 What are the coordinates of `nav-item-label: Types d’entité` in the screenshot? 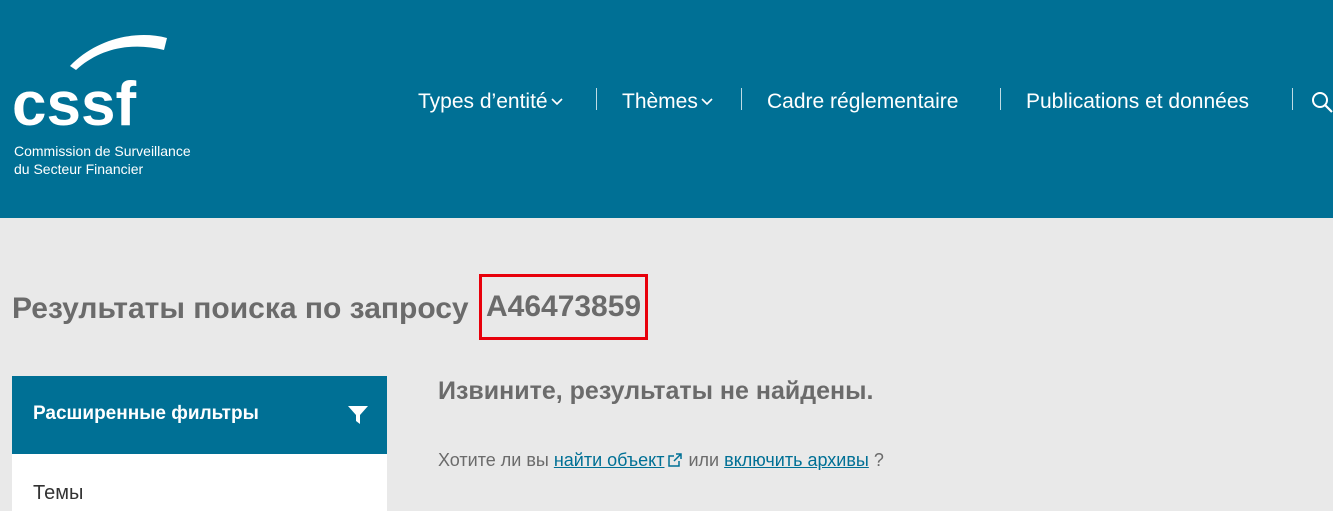 It's located at (483, 101).